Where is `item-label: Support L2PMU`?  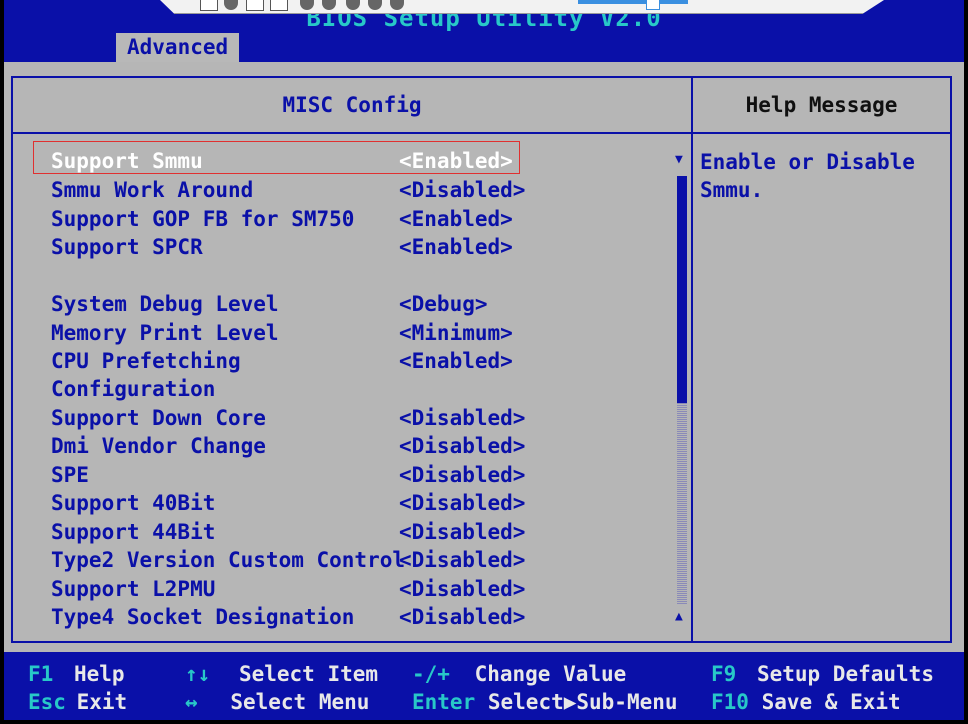 item-label: Support L2PMU is located at coordinates (133, 589).